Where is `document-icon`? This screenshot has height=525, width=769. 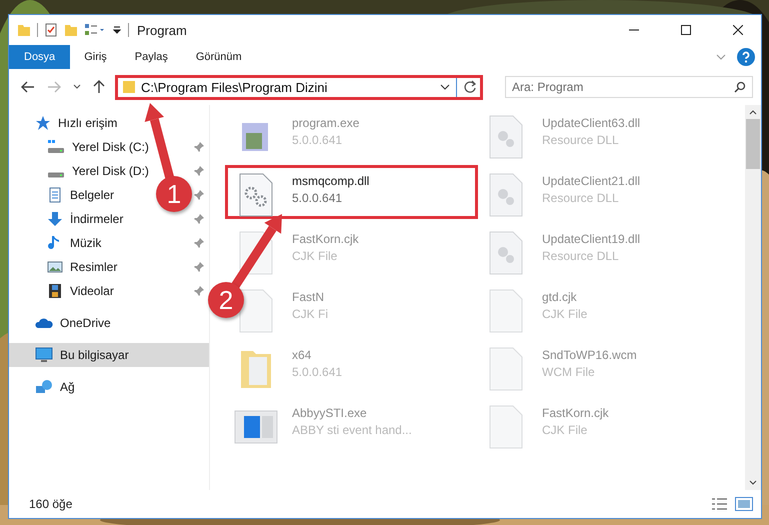
document-icon is located at coordinates (55, 195).